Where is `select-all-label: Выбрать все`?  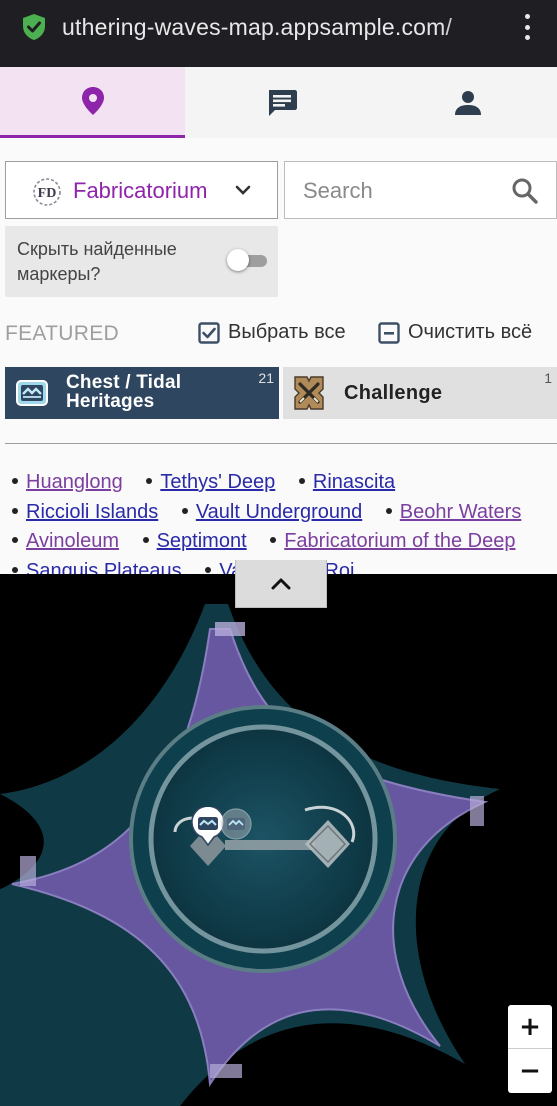 select-all-label: Выбрать все is located at coordinates (287, 332).